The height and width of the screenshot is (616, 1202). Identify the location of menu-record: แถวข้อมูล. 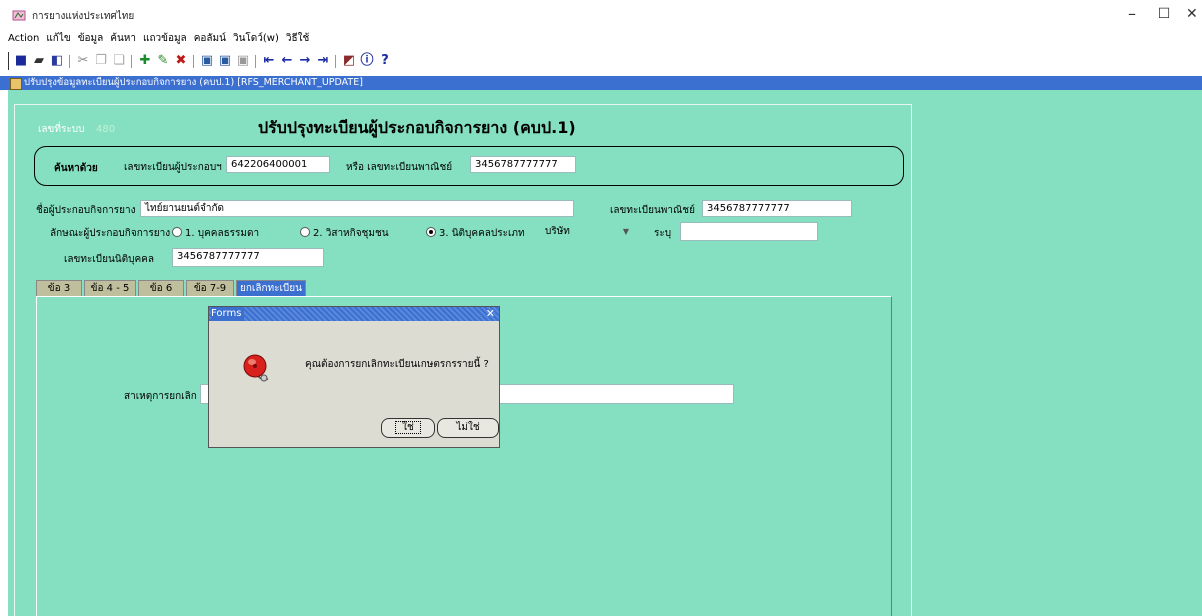
(165, 39).